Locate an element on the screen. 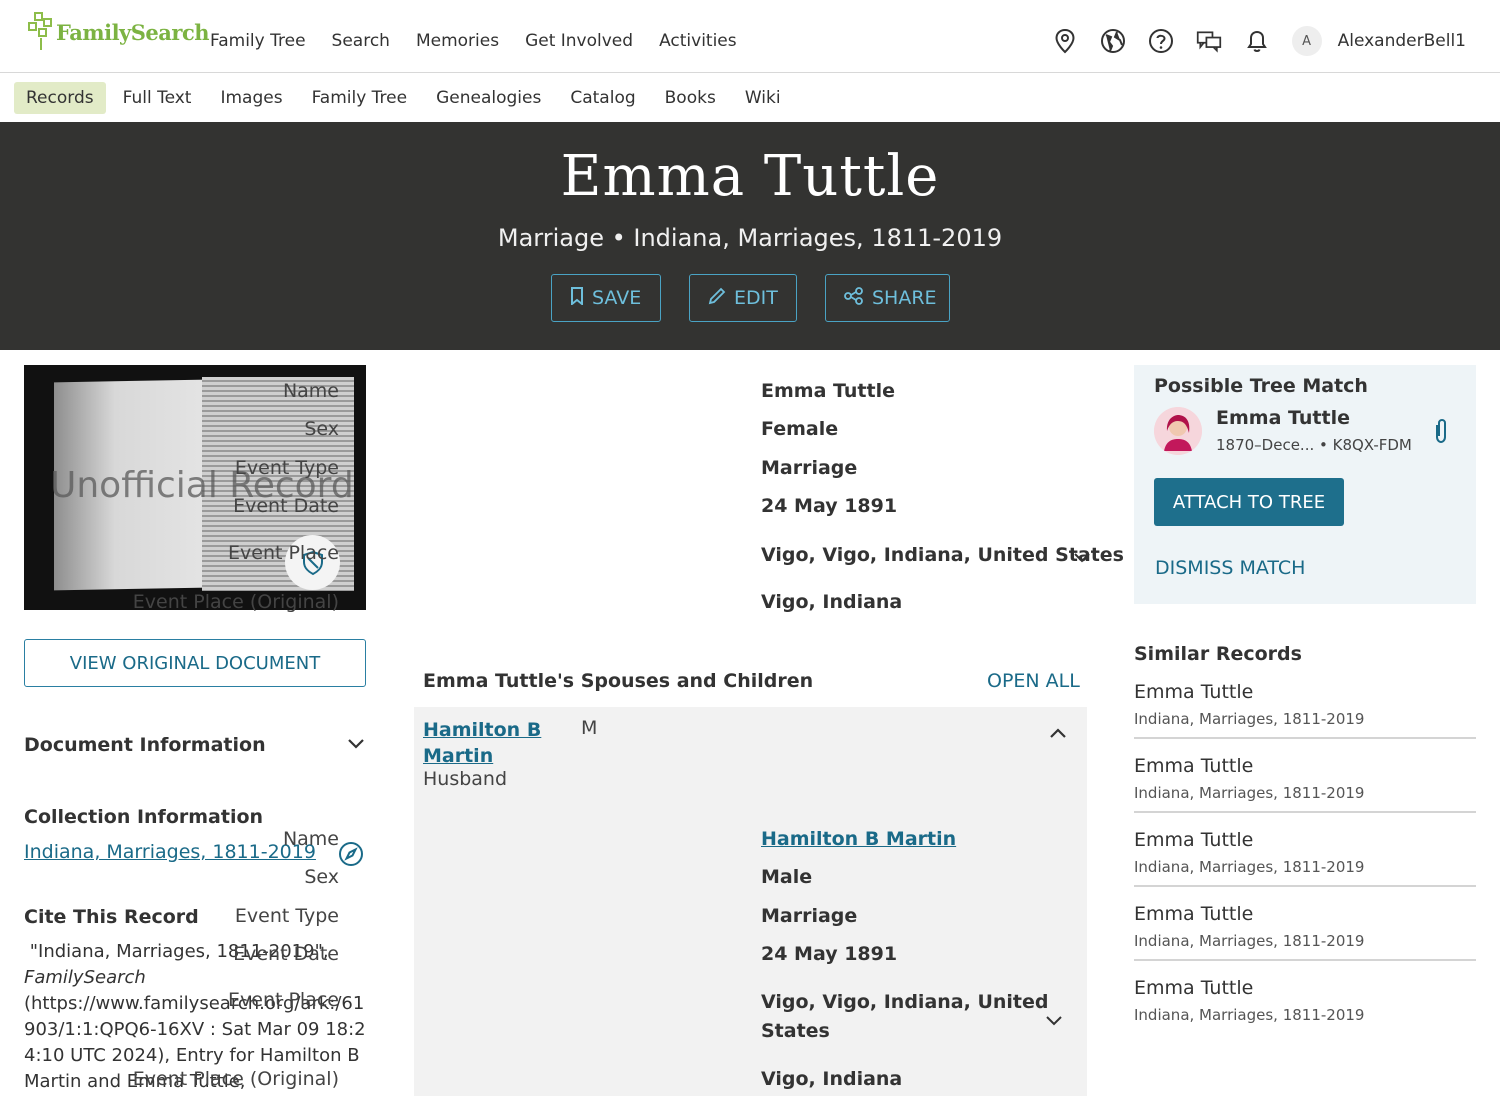 The height and width of the screenshot is (1096, 1500). page-title: Emma Tuttle is located at coordinates (750, 176).